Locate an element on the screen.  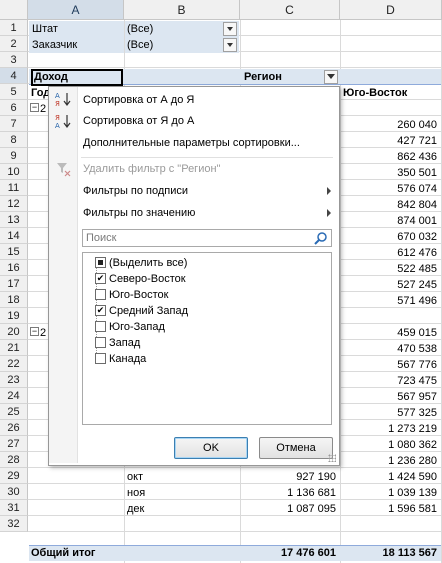
checklist-item: Канада is located at coordinates (121, 359).